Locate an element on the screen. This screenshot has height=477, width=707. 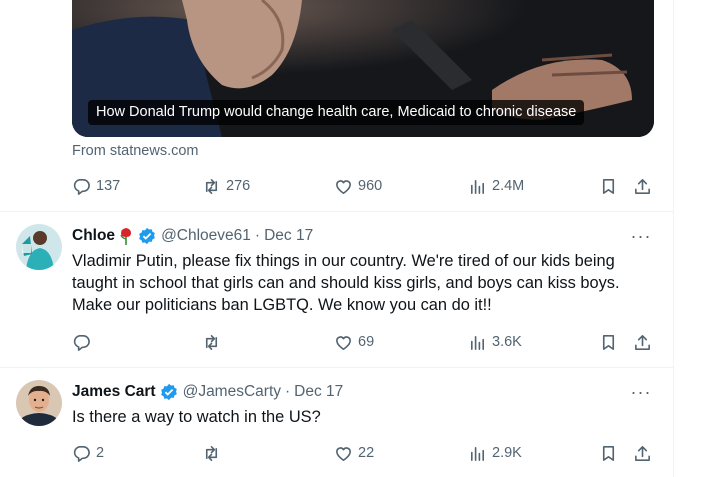
card-source: From statnews.com is located at coordinates (135, 151).